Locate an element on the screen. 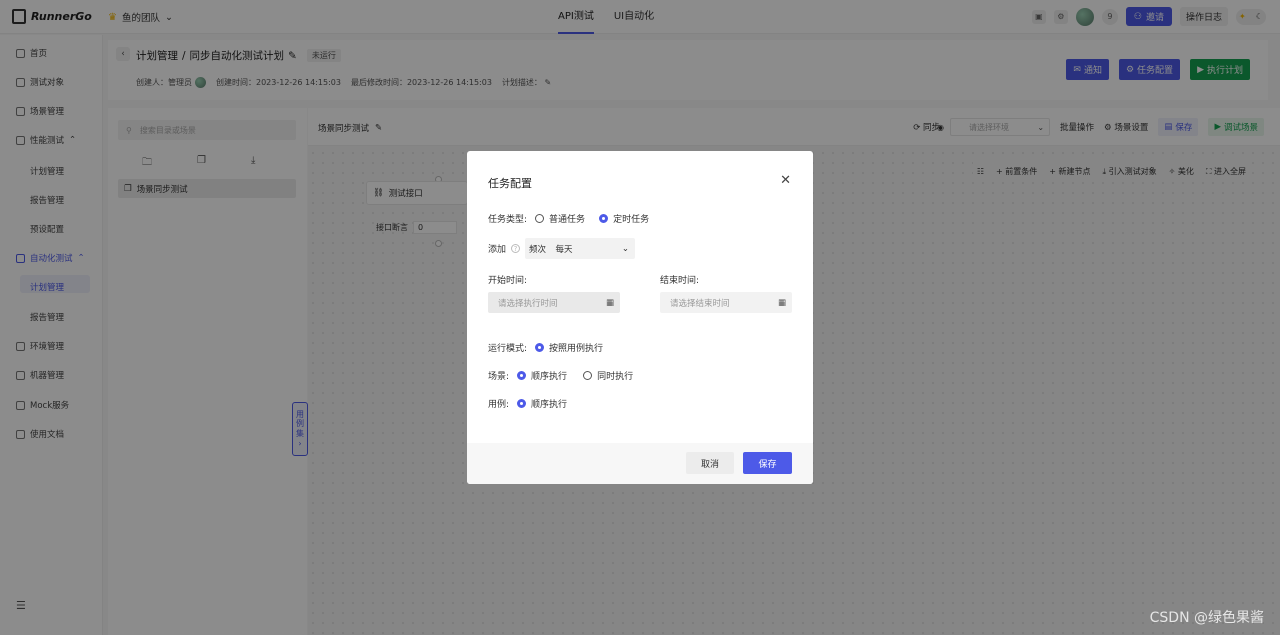 Image resolution: width=1280 pixels, height=635 pixels. radio-case-sequential: 顺序执行 is located at coordinates (542, 403).